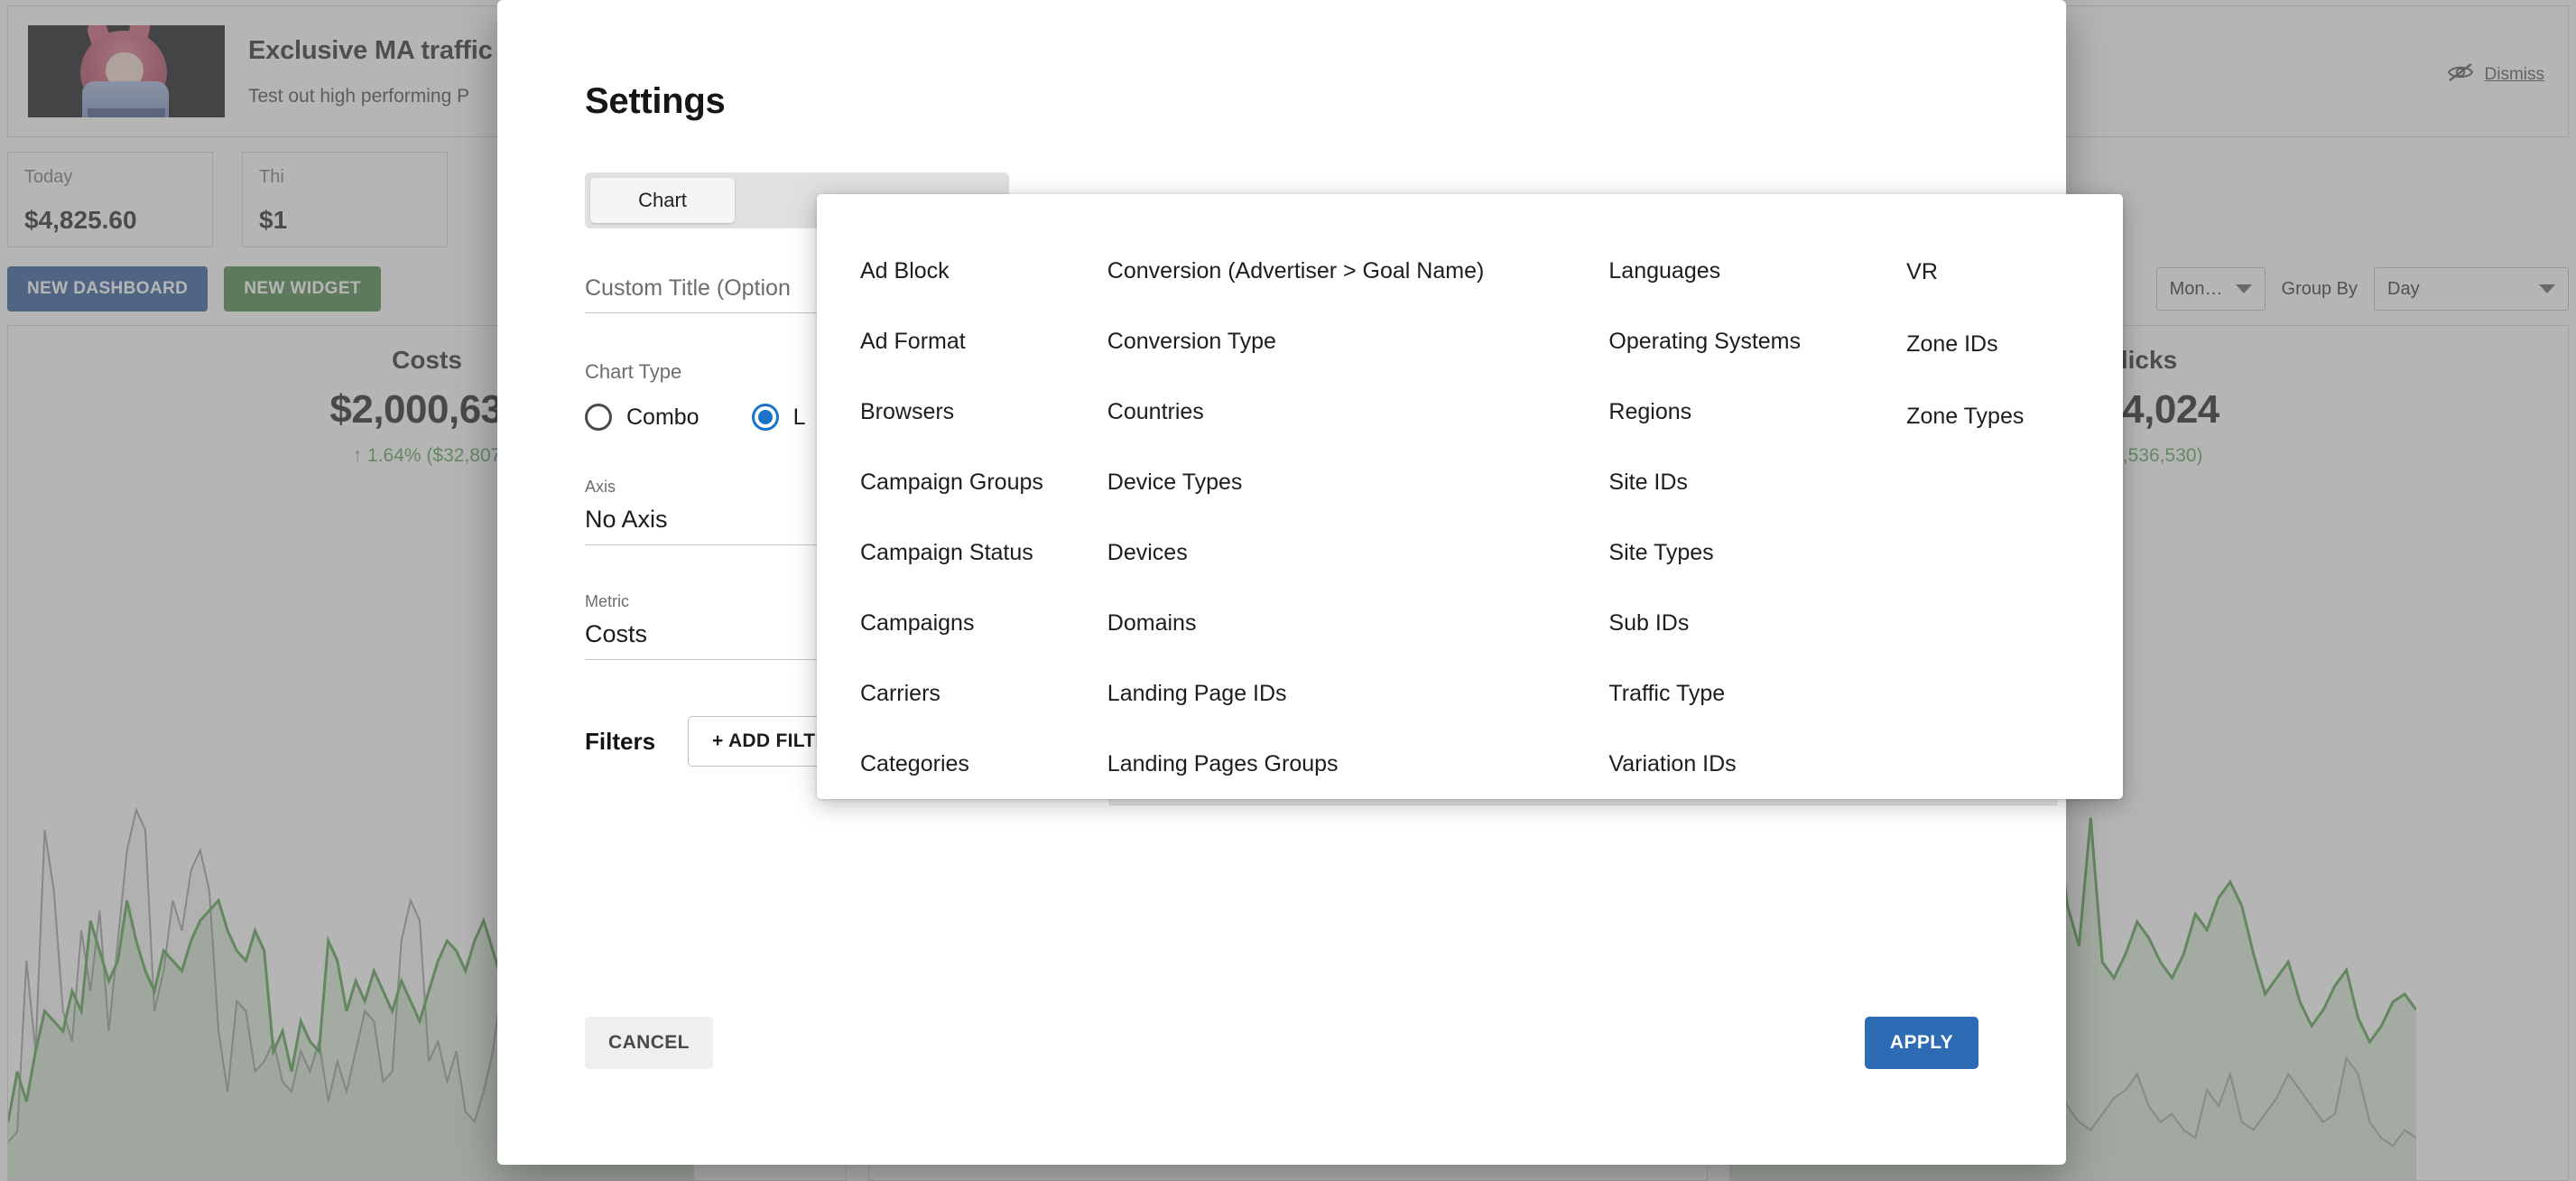 This screenshot has height=1181, width=2576. What do you see at coordinates (107, 289) in the screenshot?
I see `new-dashboard-button: NEW DASHBOARD` at bounding box center [107, 289].